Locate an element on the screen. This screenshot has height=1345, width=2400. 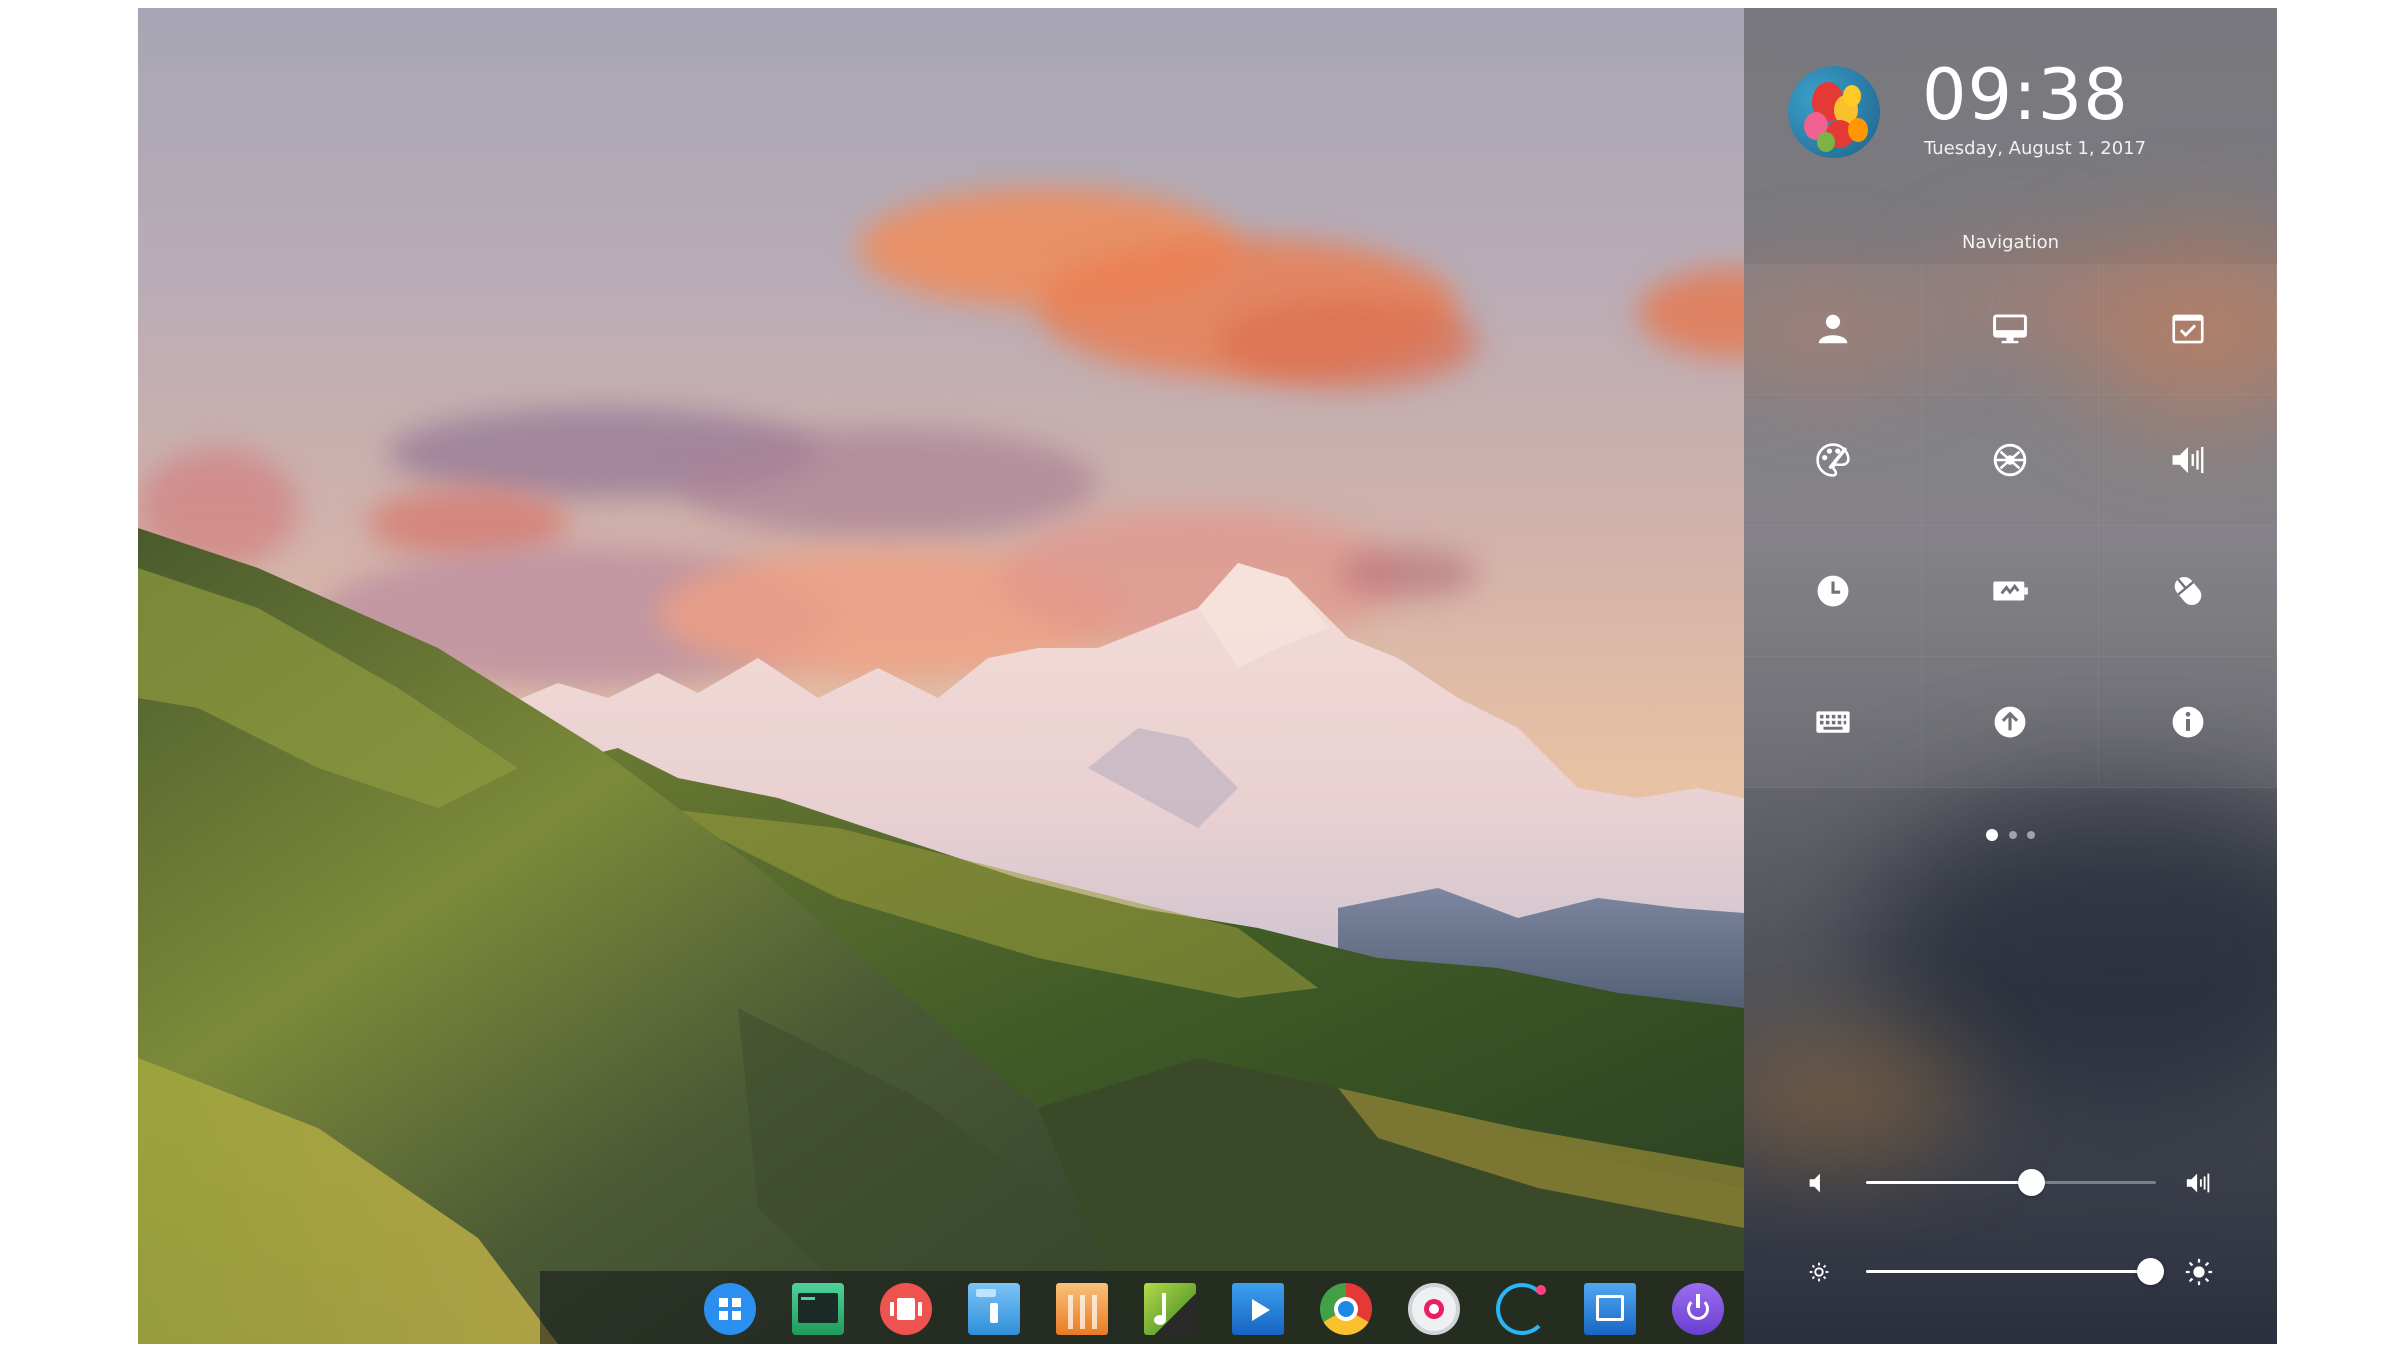
launcher-icon is located at coordinates (730, 1309).